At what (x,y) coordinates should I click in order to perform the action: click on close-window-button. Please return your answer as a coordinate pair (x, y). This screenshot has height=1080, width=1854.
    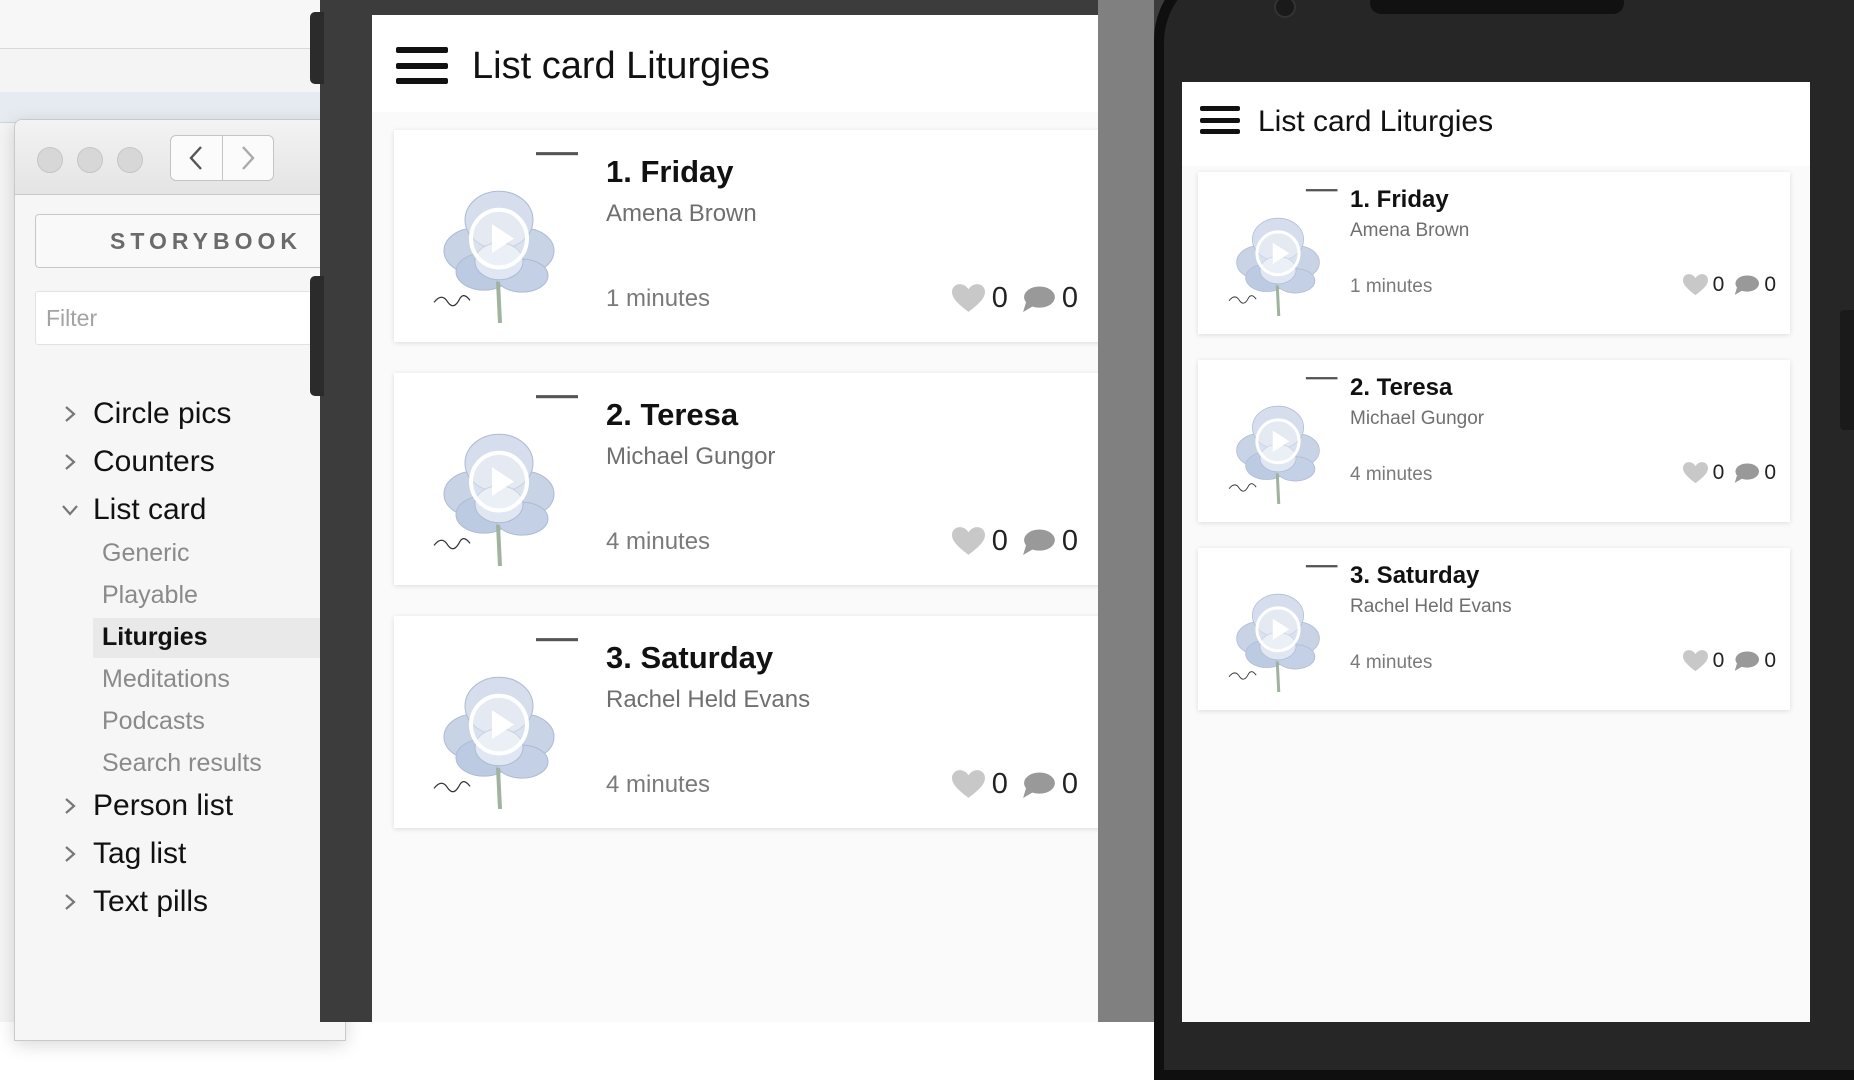
    Looking at the image, I should click on (50, 160).